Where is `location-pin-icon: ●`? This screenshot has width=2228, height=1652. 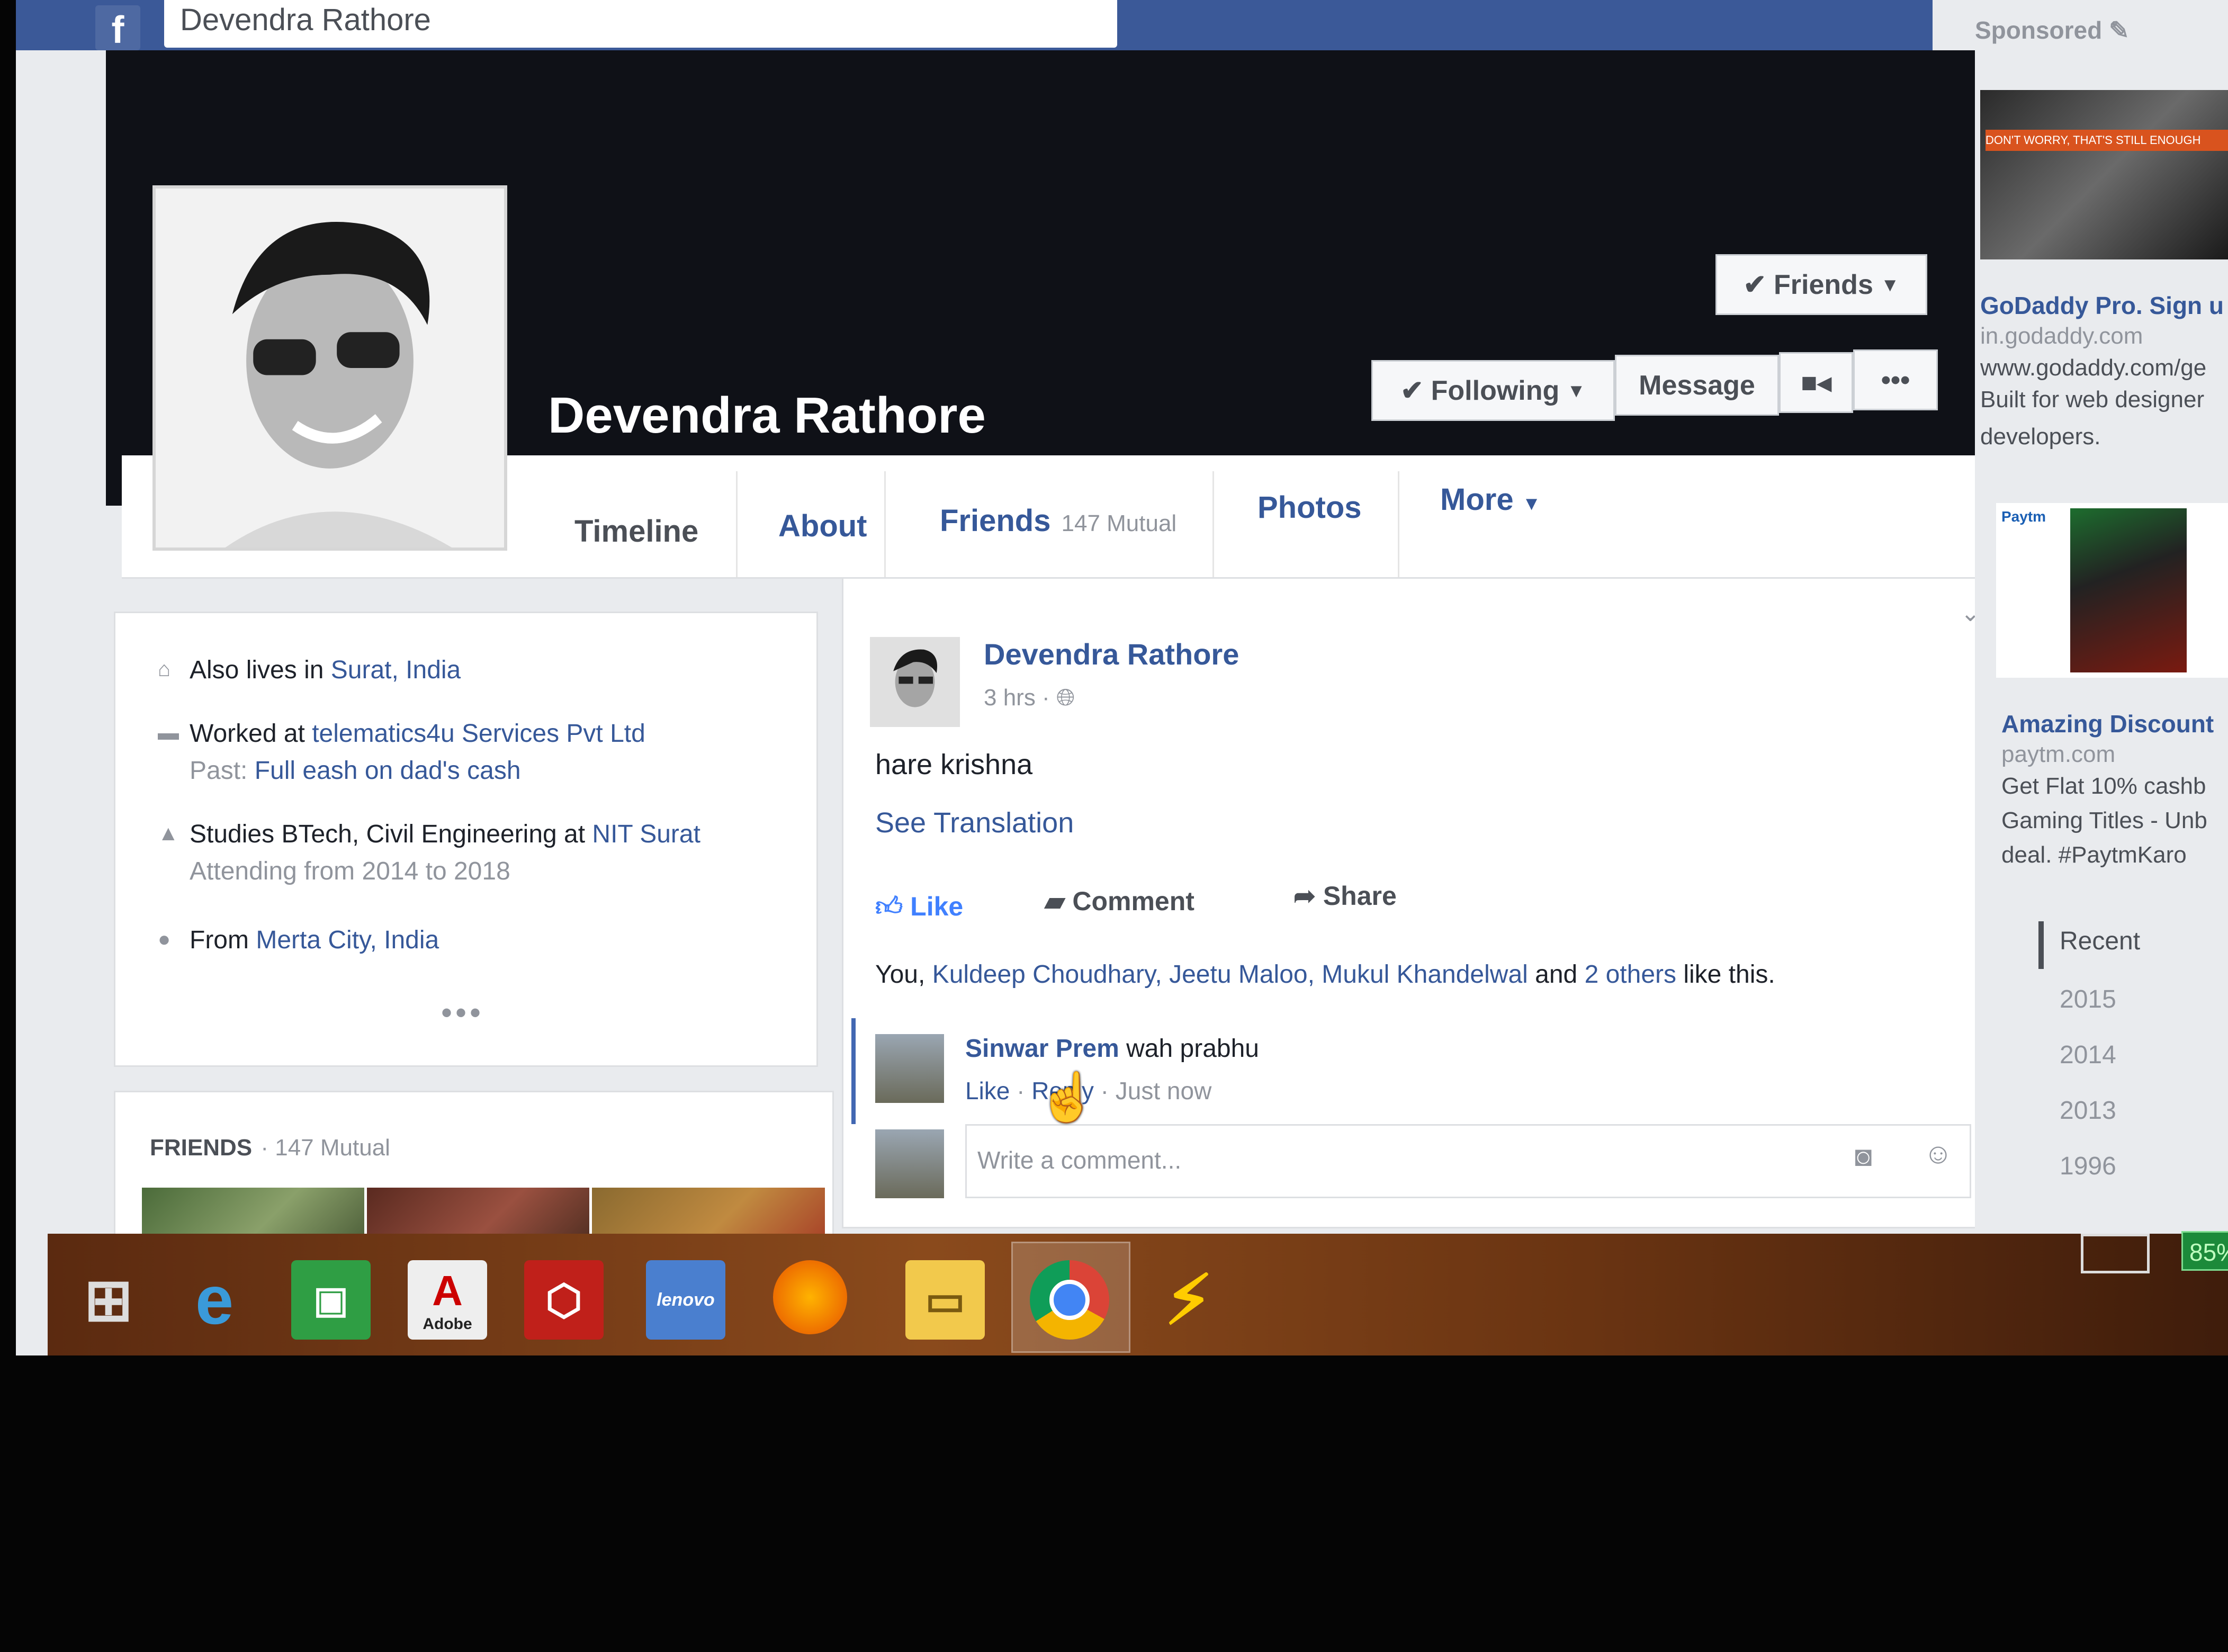
location-pin-icon: ● is located at coordinates (164, 939).